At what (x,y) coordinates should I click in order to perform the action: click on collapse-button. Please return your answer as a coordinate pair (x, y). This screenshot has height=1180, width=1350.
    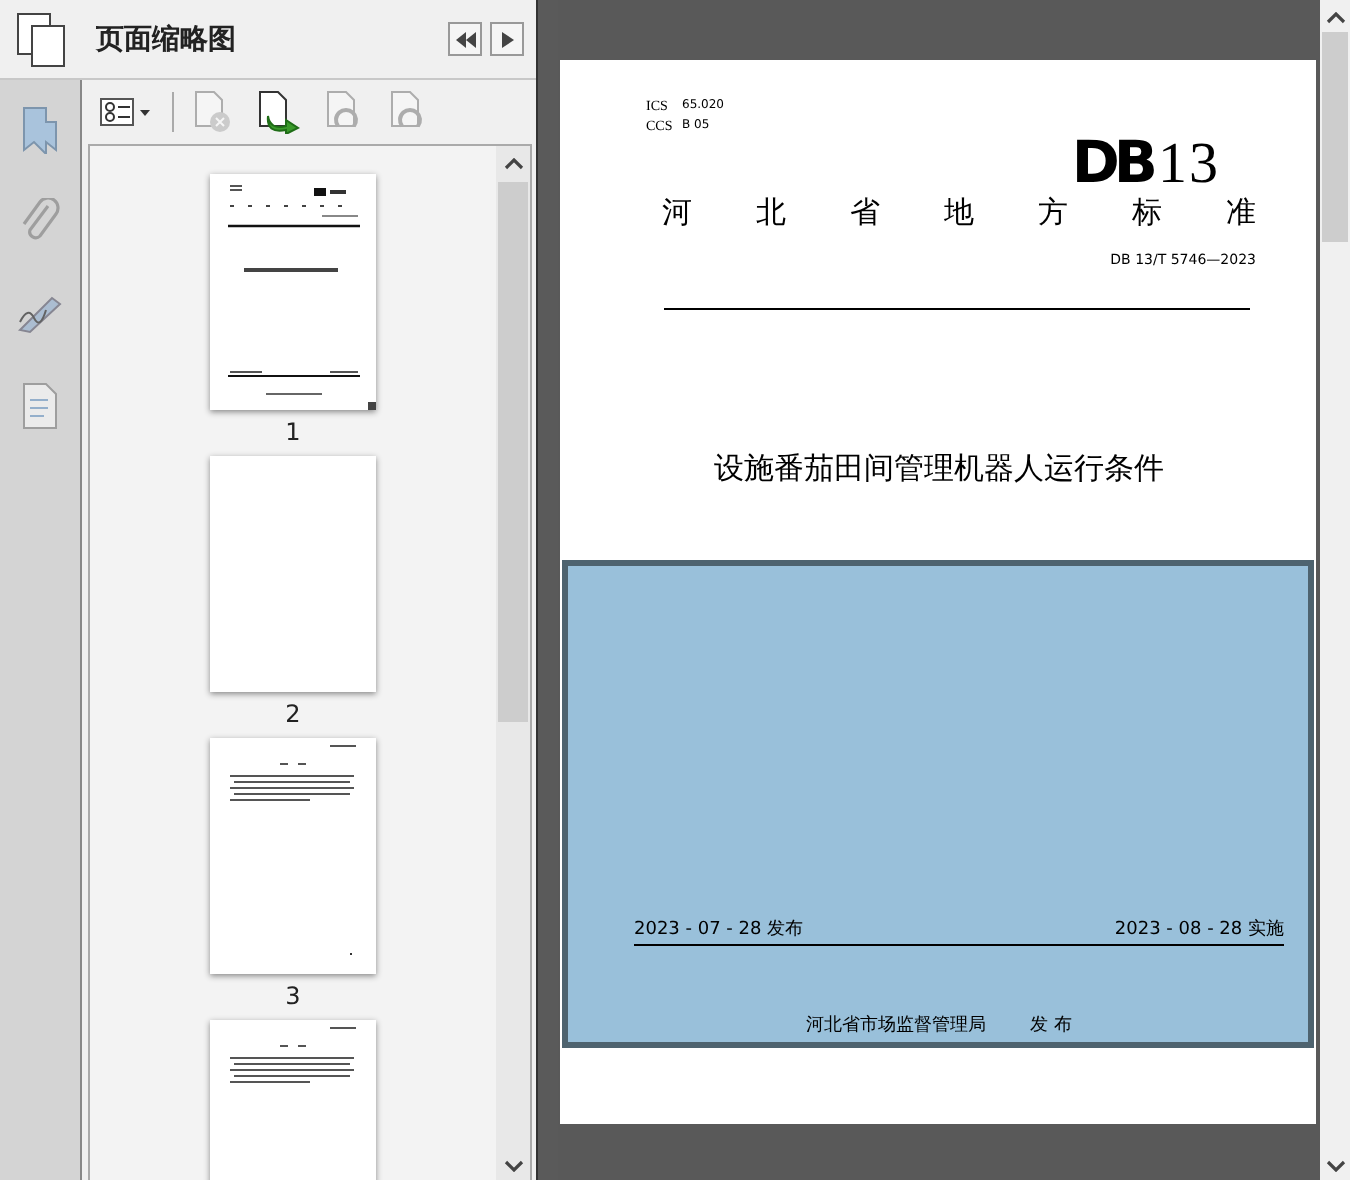
    Looking at the image, I should click on (465, 39).